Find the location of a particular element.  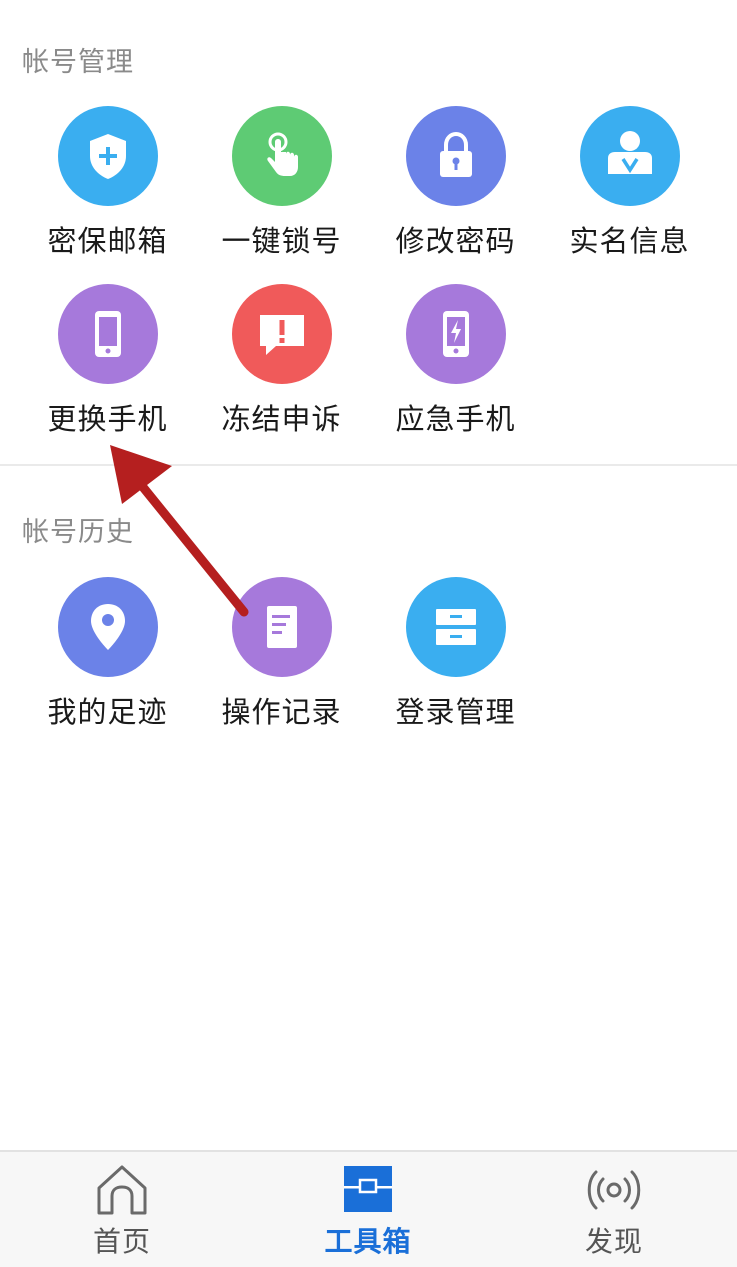

section-divider is located at coordinates (368, 465).